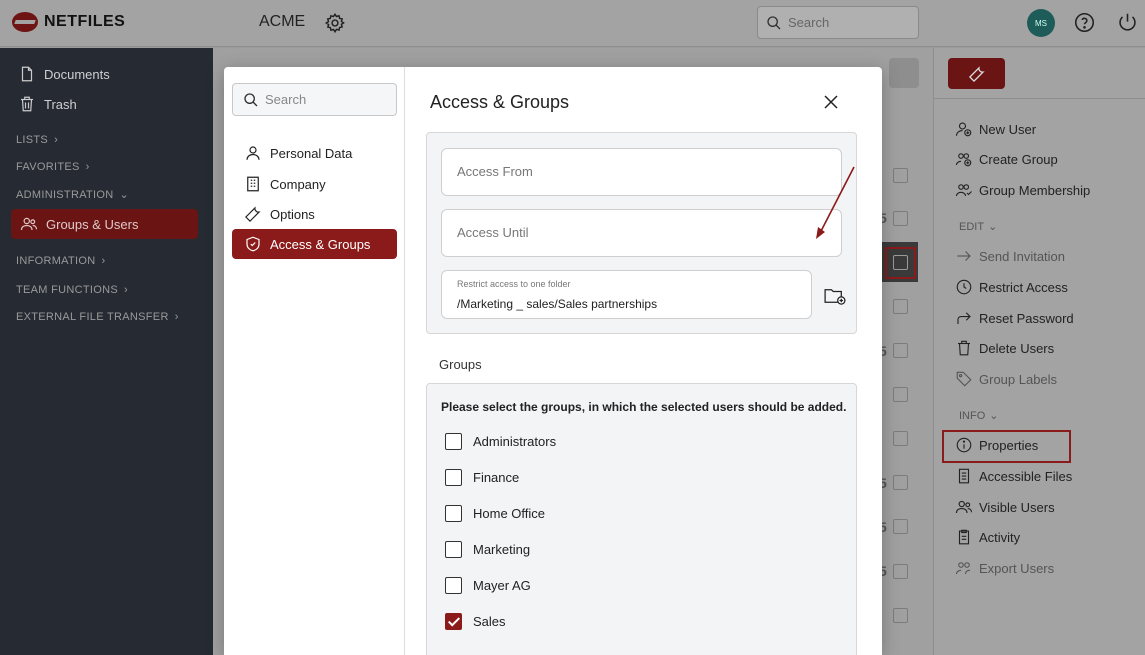 This screenshot has height=655, width=1145. I want to click on group-option-mayer-ag: Mayer AG, so click(488, 585).